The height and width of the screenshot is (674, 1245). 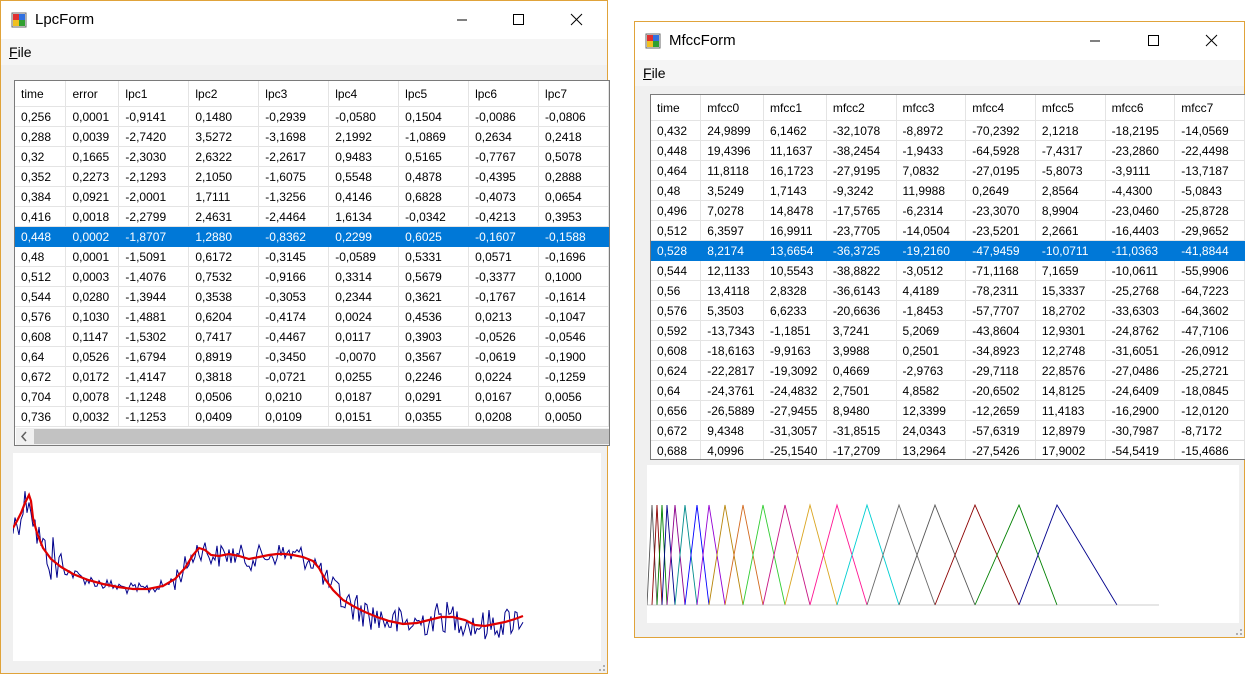 I want to click on table-cell: -24,4832, so click(x=795, y=390).